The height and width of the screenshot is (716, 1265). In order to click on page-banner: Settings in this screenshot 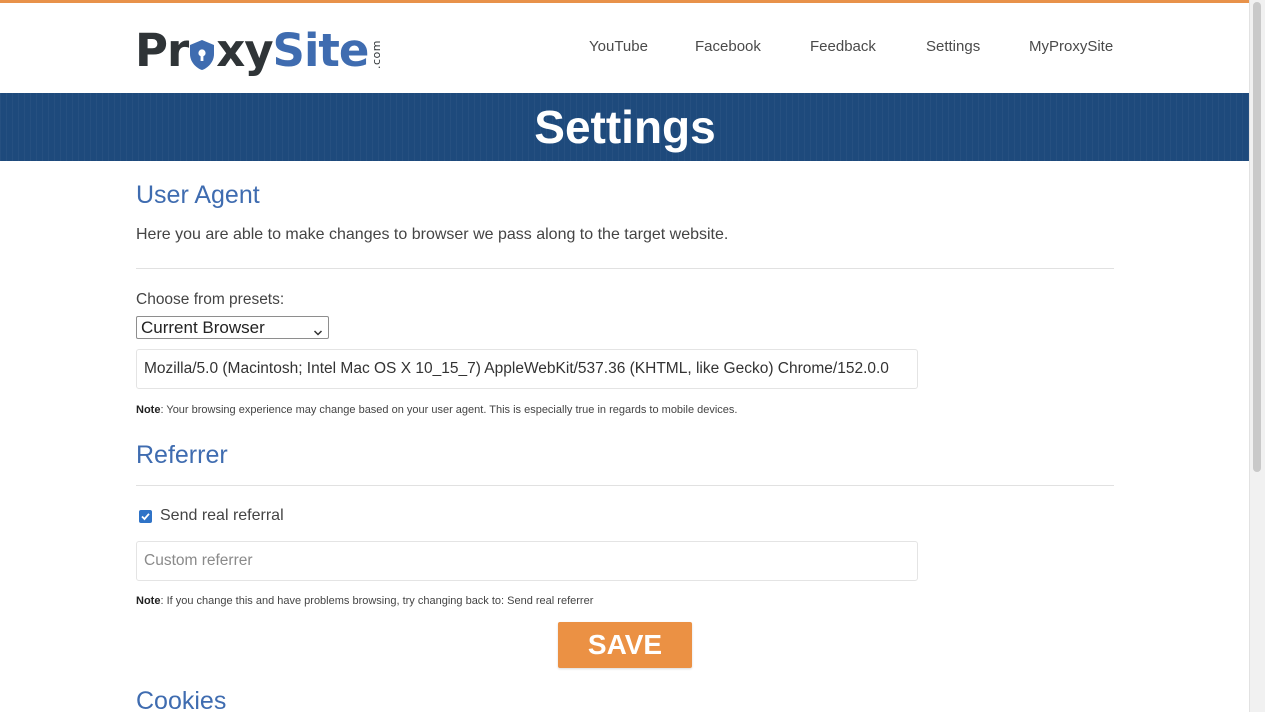, I will do `click(625, 127)`.